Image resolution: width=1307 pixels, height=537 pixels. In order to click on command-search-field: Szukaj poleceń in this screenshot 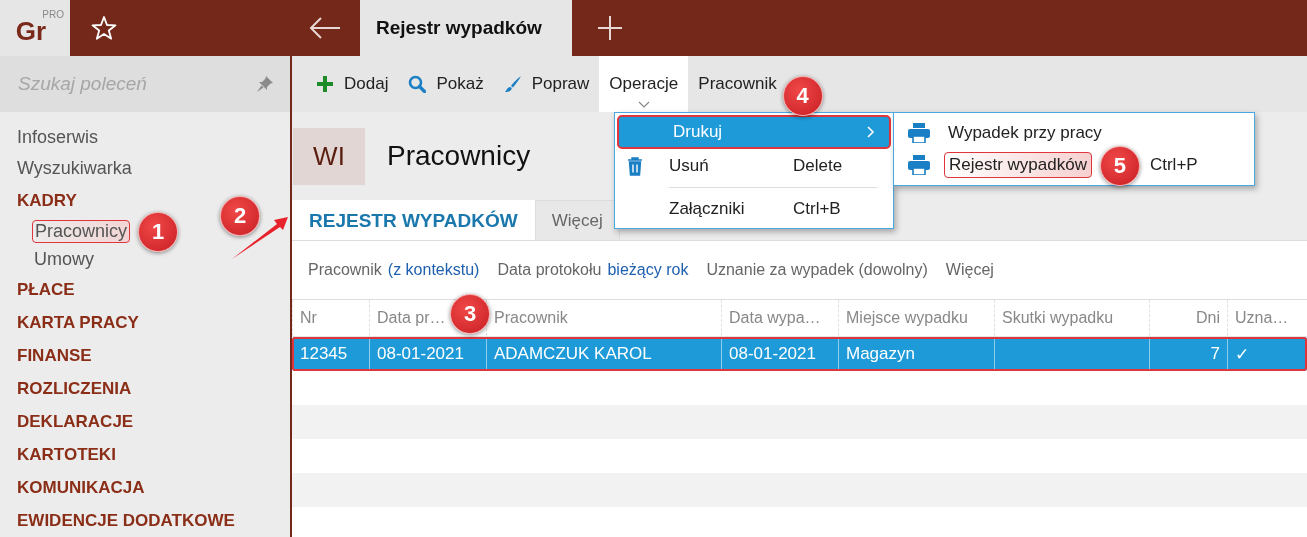, I will do `click(137, 84)`.